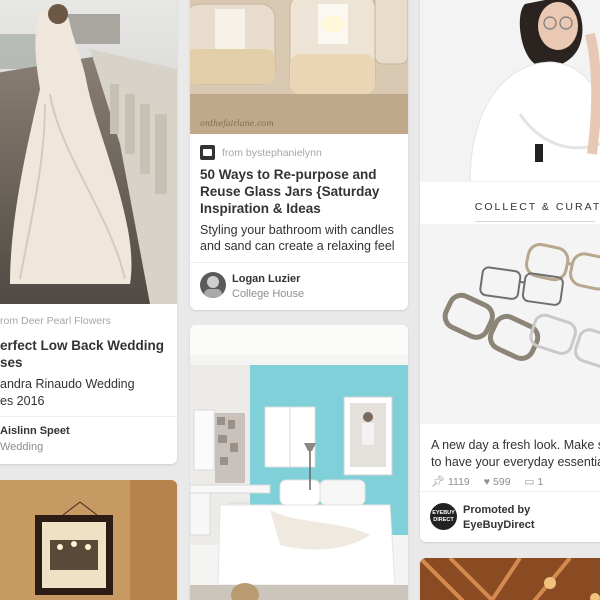 Image resolution: width=600 pixels, height=600 pixels. I want to click on avatar, so click(213, 285).